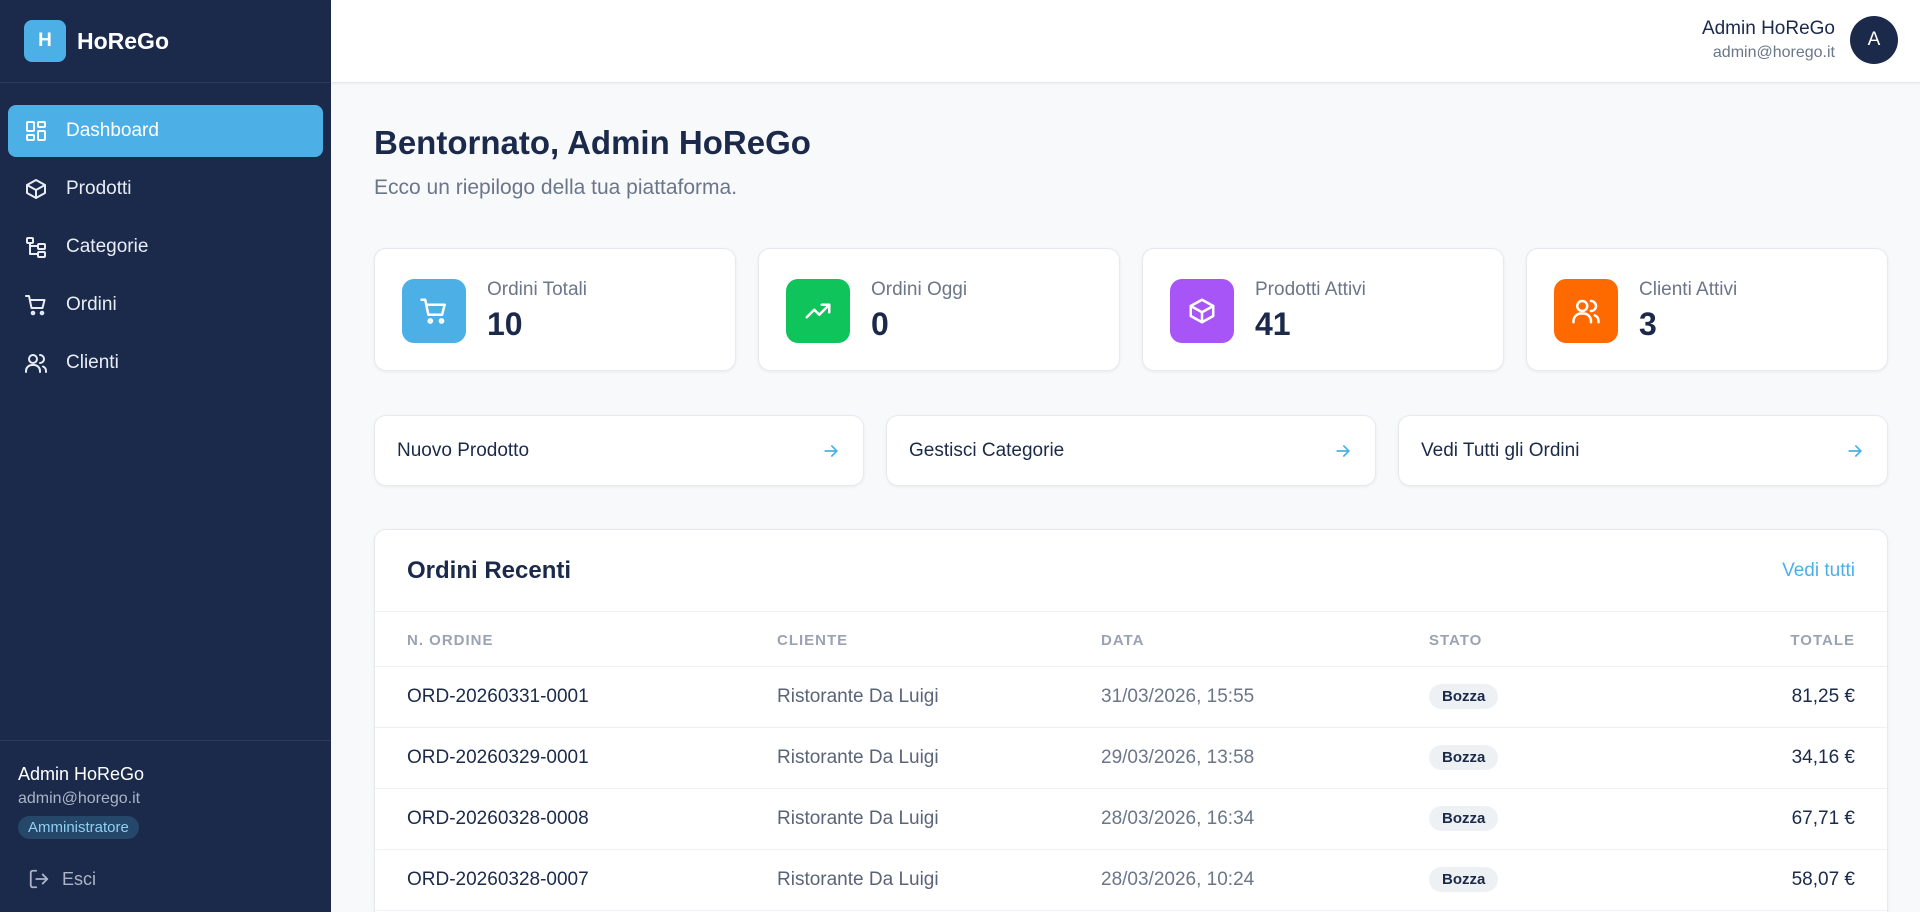 The image size is (1920, 912). Describe the element at coordinates (1131, 571) in the screenshot. I see `recent-orders-header: Ordini Recenti Vedi tutti` at that location.